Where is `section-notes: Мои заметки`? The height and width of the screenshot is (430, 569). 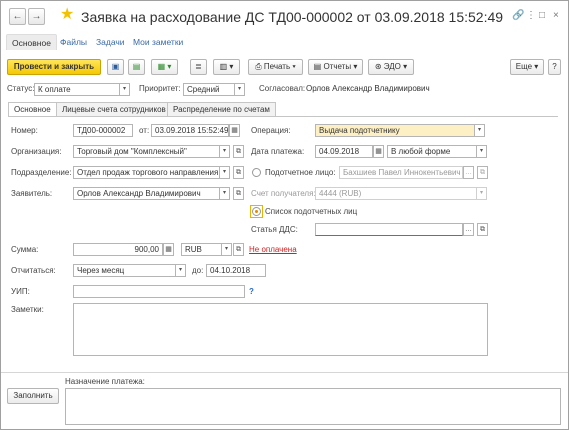
section-notes: Мои заметки is located at coordinates (158, 42).